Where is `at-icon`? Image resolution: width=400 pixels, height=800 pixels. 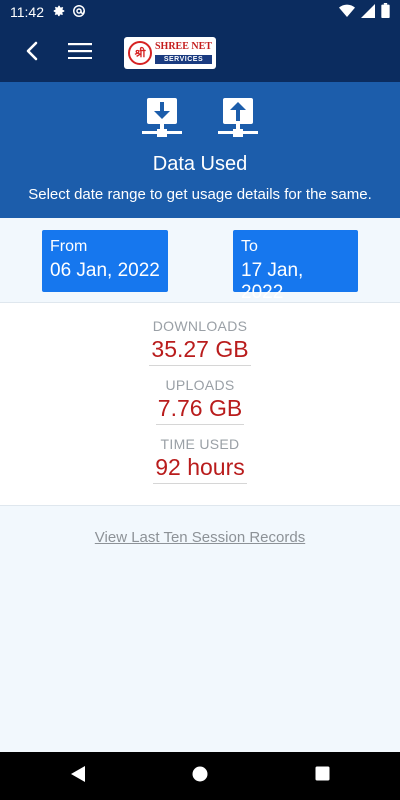
at-icon is located at coordinates (79, 12).